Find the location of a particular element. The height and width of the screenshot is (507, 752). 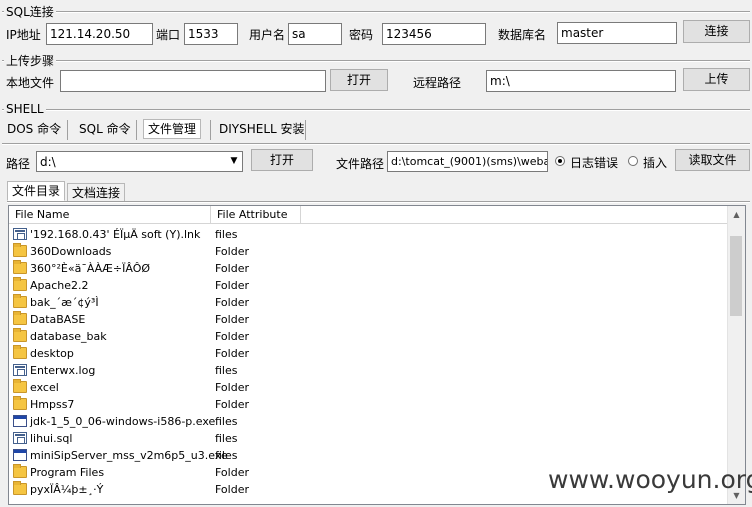

subtab-file-directory: 文件目录 is located at coordinates (36, 191).